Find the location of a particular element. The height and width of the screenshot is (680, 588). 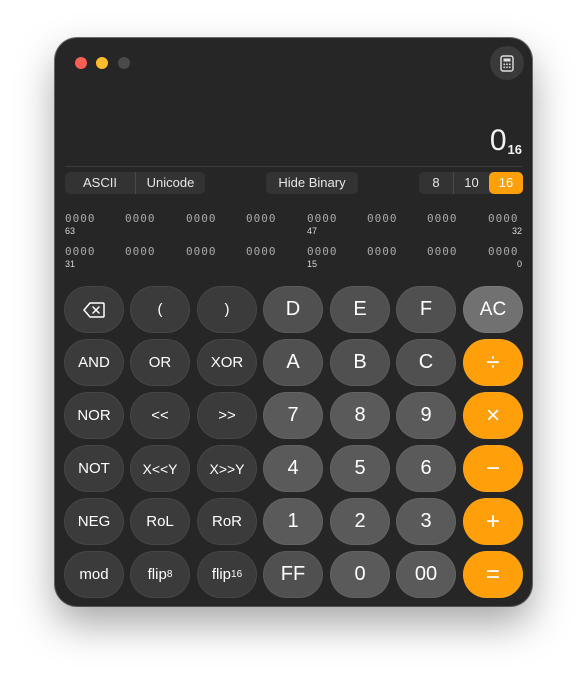

hex-a-button: A is located at coordinates (293, 362).